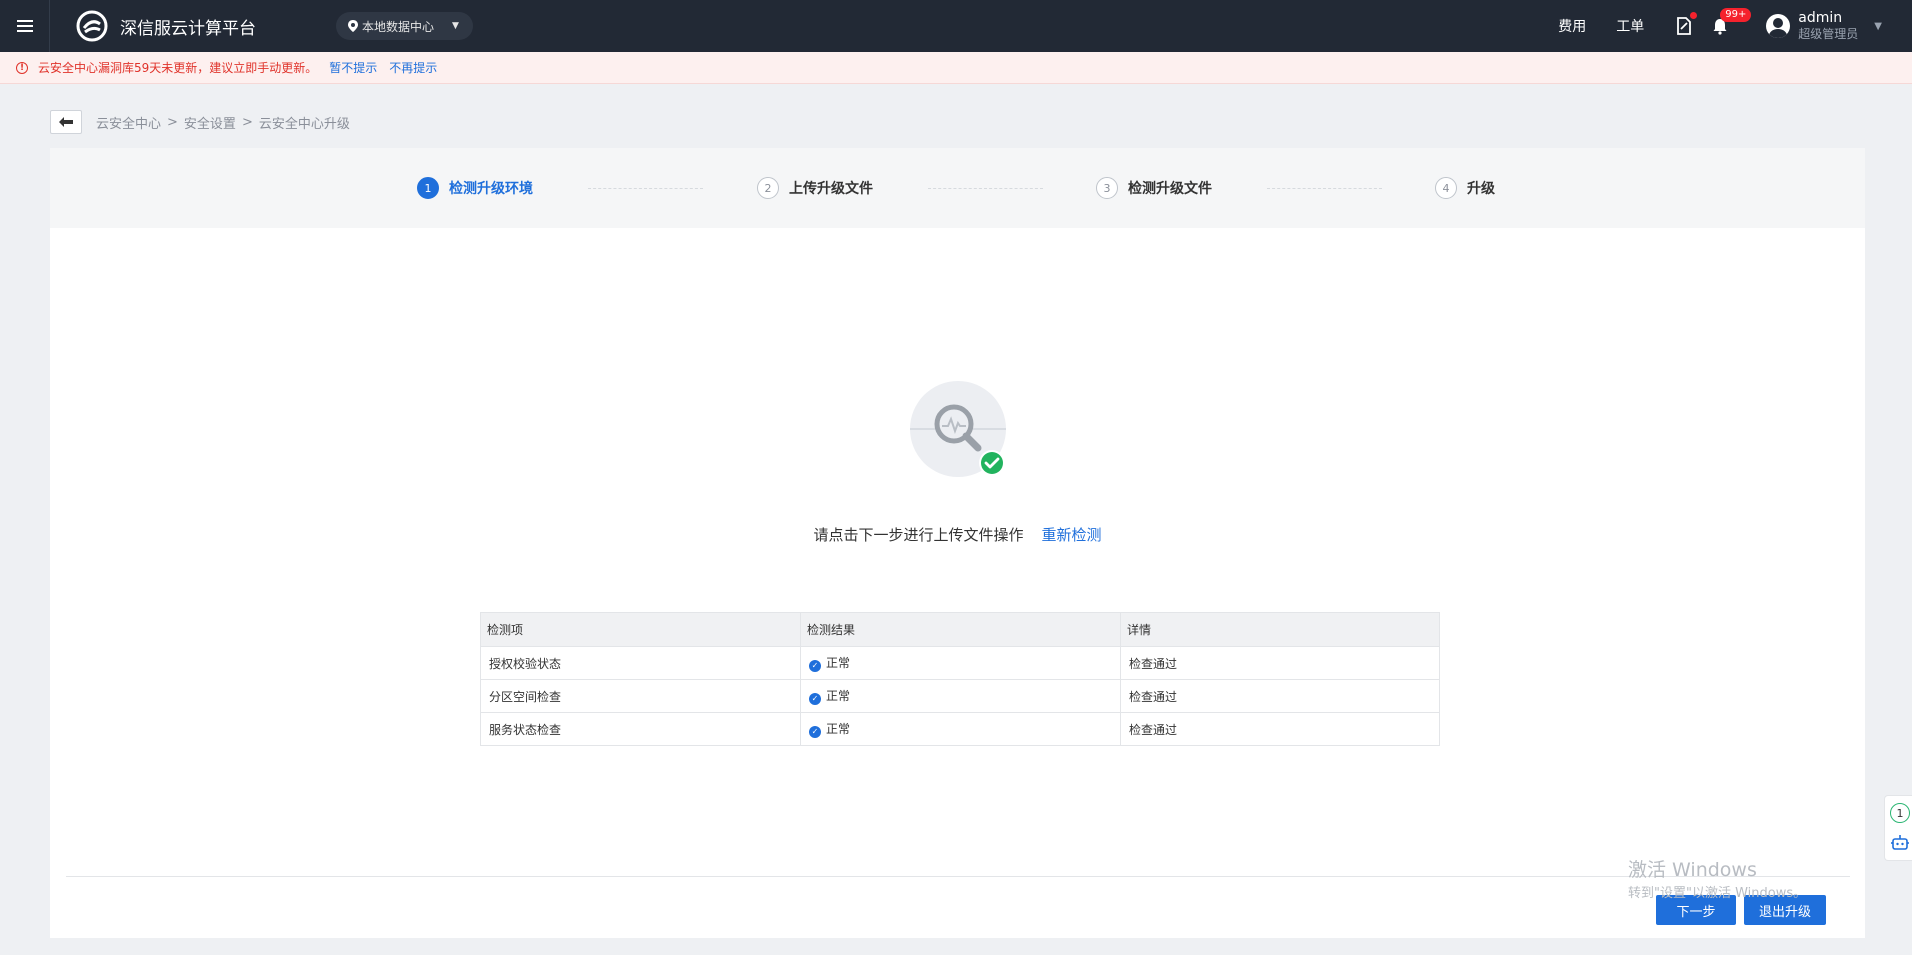  What do you see at coordinates (1280, 629) in the screenshot?
I see `column-header-detail: 详情` at bounding box center [1280, 629].